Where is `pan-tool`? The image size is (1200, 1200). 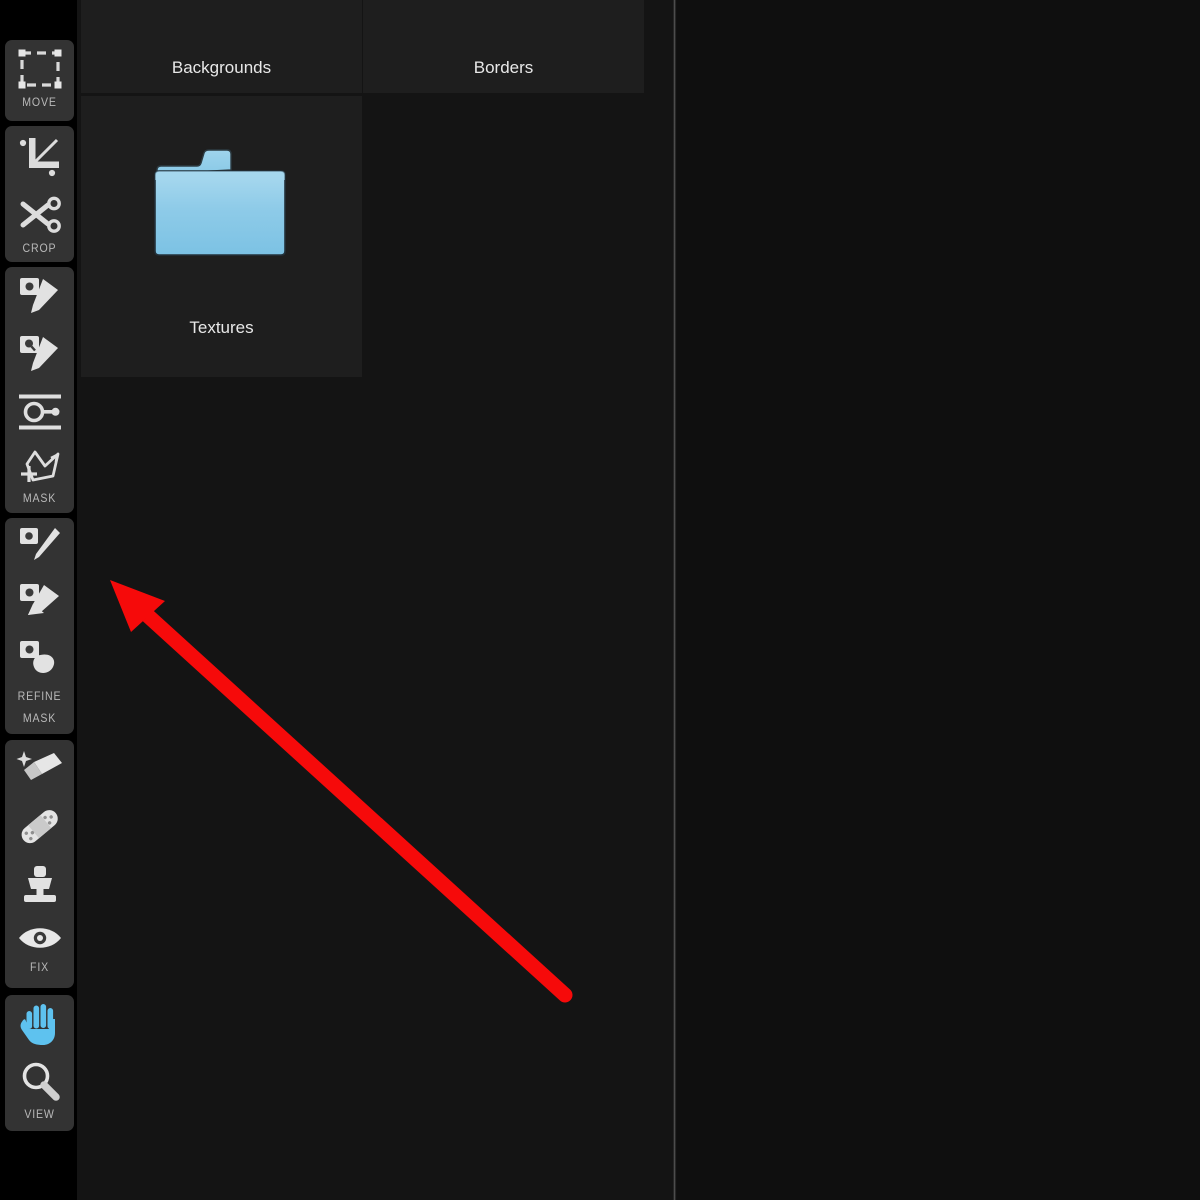
pan-tool is located at coordinates (39, 1024).